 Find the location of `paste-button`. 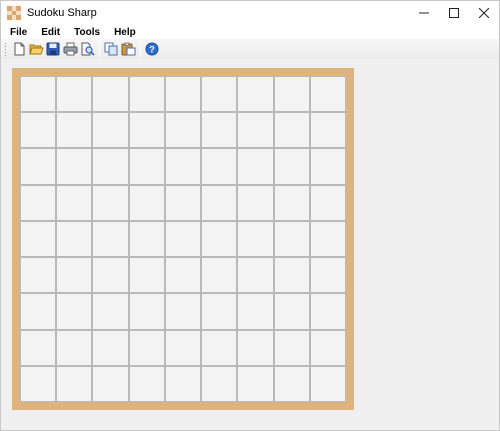

paste-button is located at coordinates (128, 49).